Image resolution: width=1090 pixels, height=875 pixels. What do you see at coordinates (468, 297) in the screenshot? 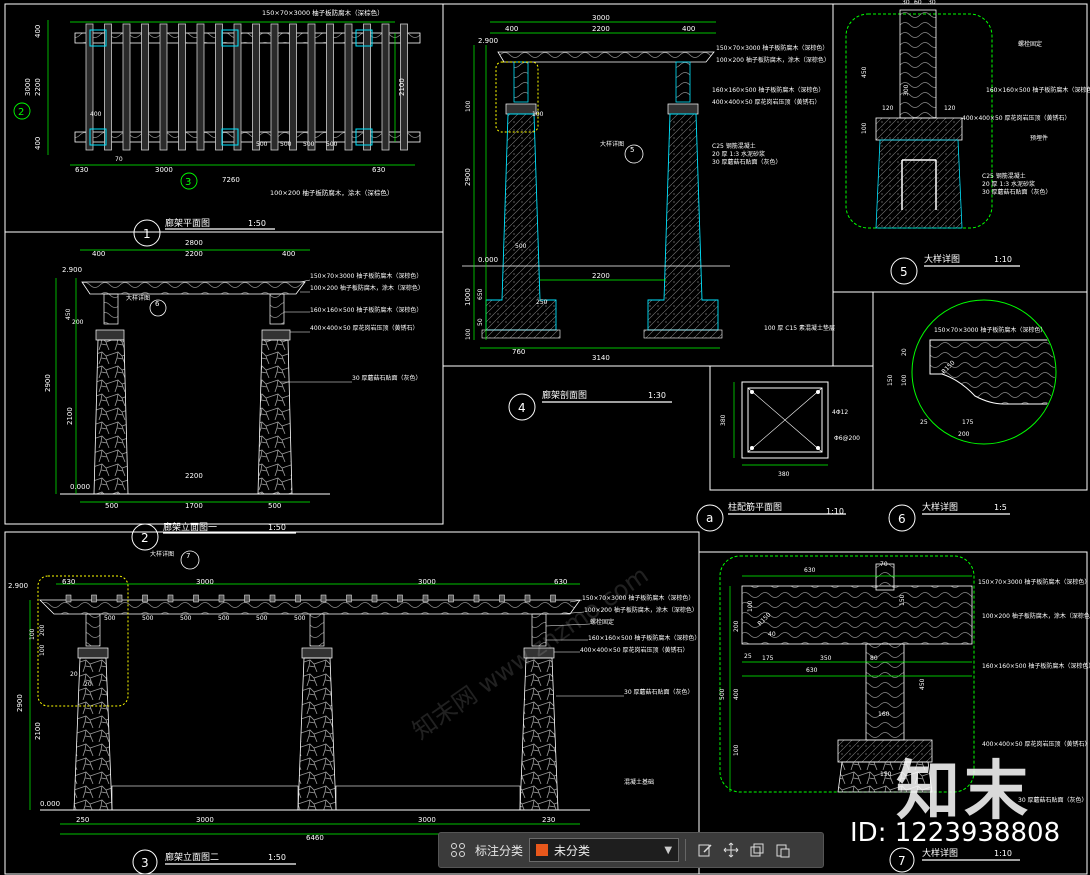
I see `s-left-4: 1000` at bounding box center [468, 297].